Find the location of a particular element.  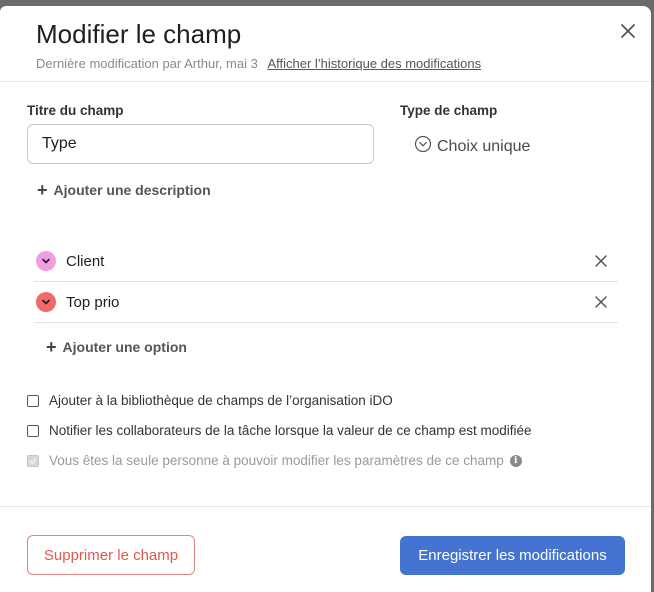

only-you-checkbox is located at coordinates (33, 460).